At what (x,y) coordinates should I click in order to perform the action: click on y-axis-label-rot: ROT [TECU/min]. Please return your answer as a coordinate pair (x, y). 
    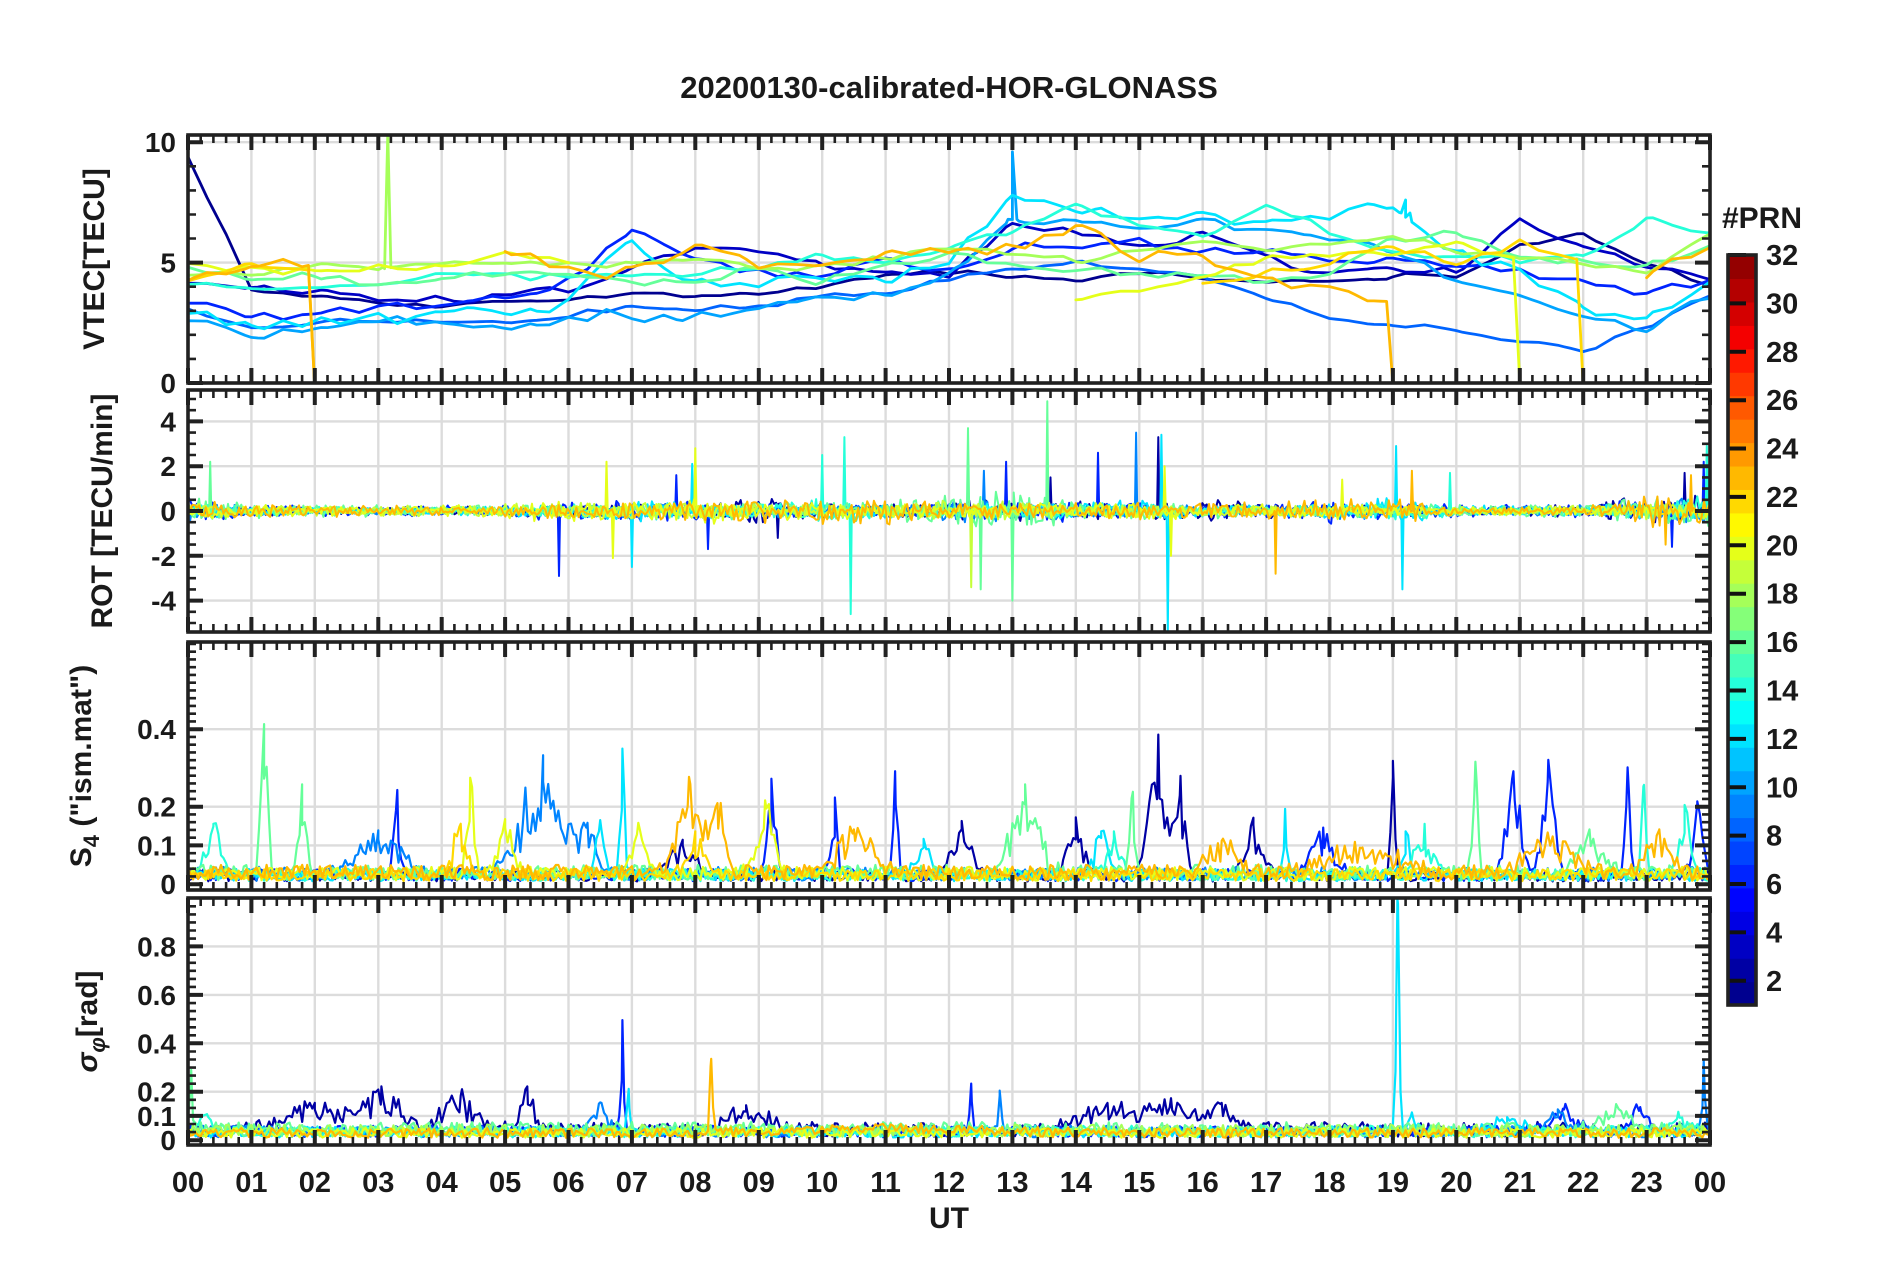
    Looking at the image, I should click on (102, 511).